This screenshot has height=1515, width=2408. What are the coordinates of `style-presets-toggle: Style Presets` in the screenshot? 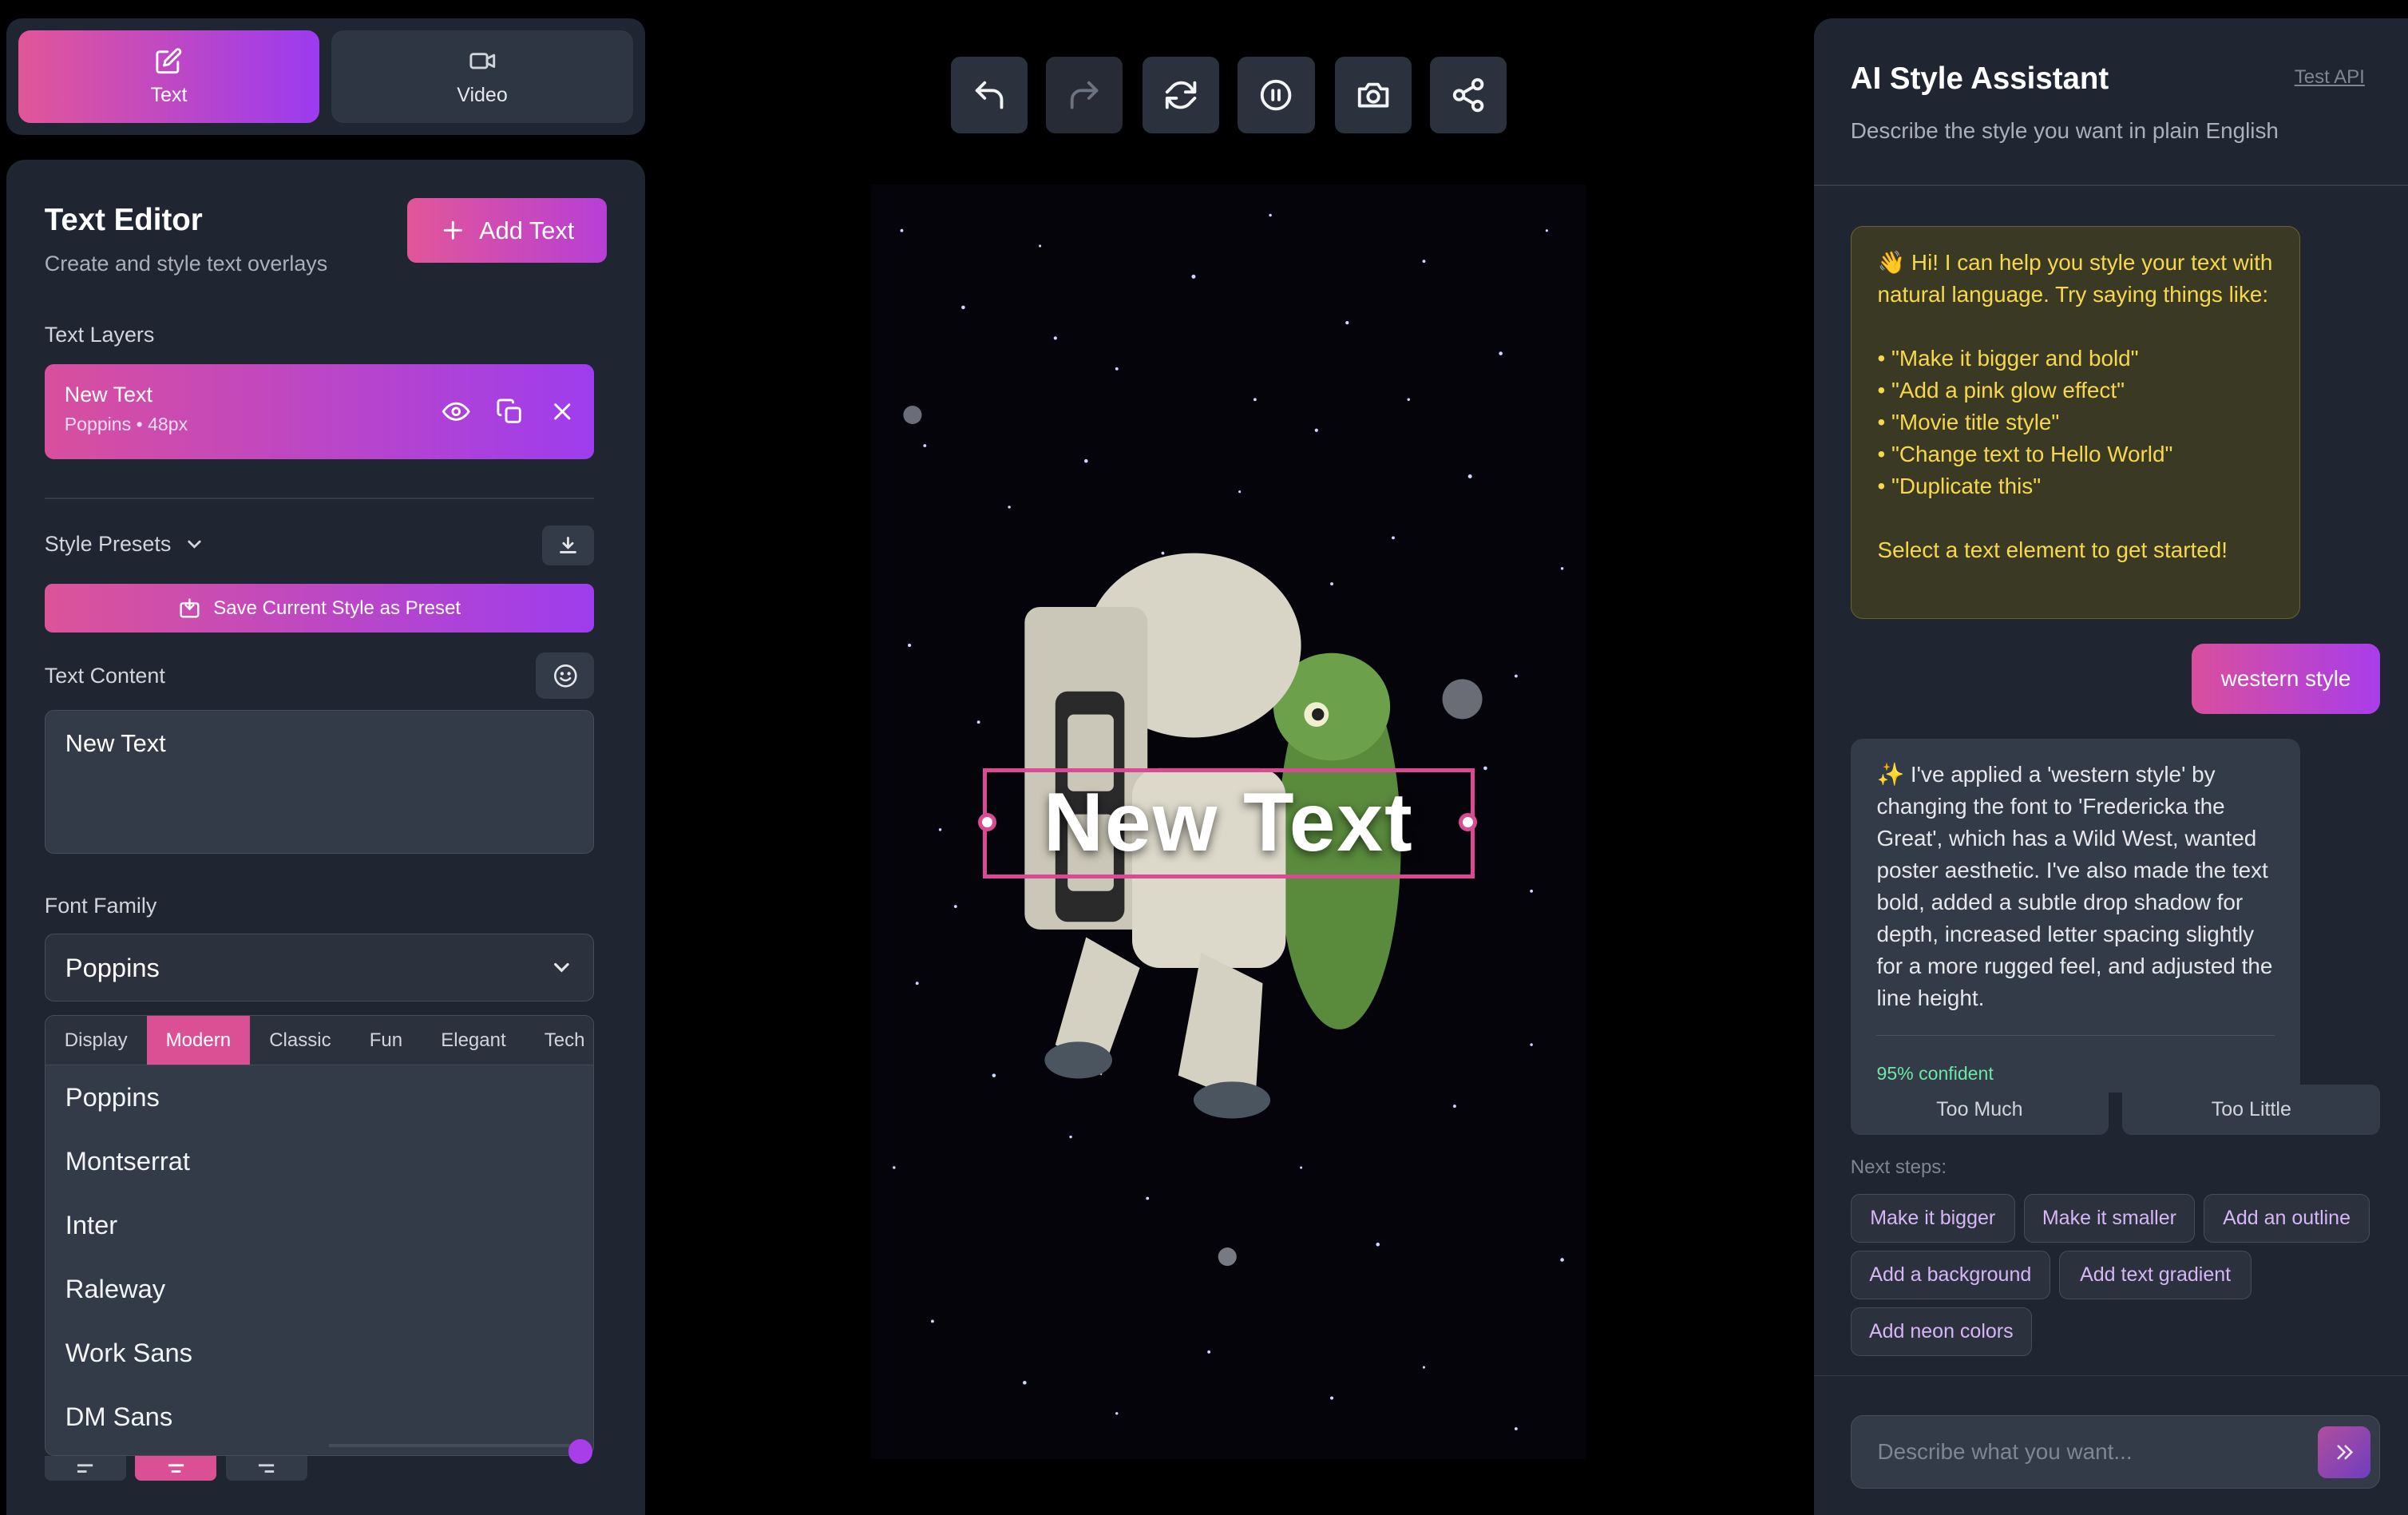 It's located at (125, 545).